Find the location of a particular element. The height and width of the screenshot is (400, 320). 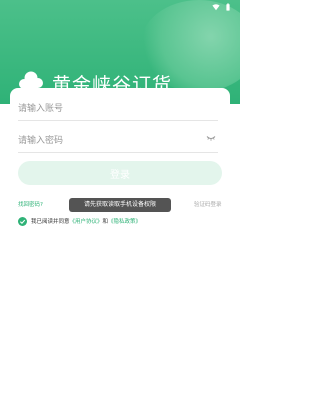

agreement-row: 我已阅读并同意 《用户协议》 和 《隐私政策》 is located at coordinates (79, 221).